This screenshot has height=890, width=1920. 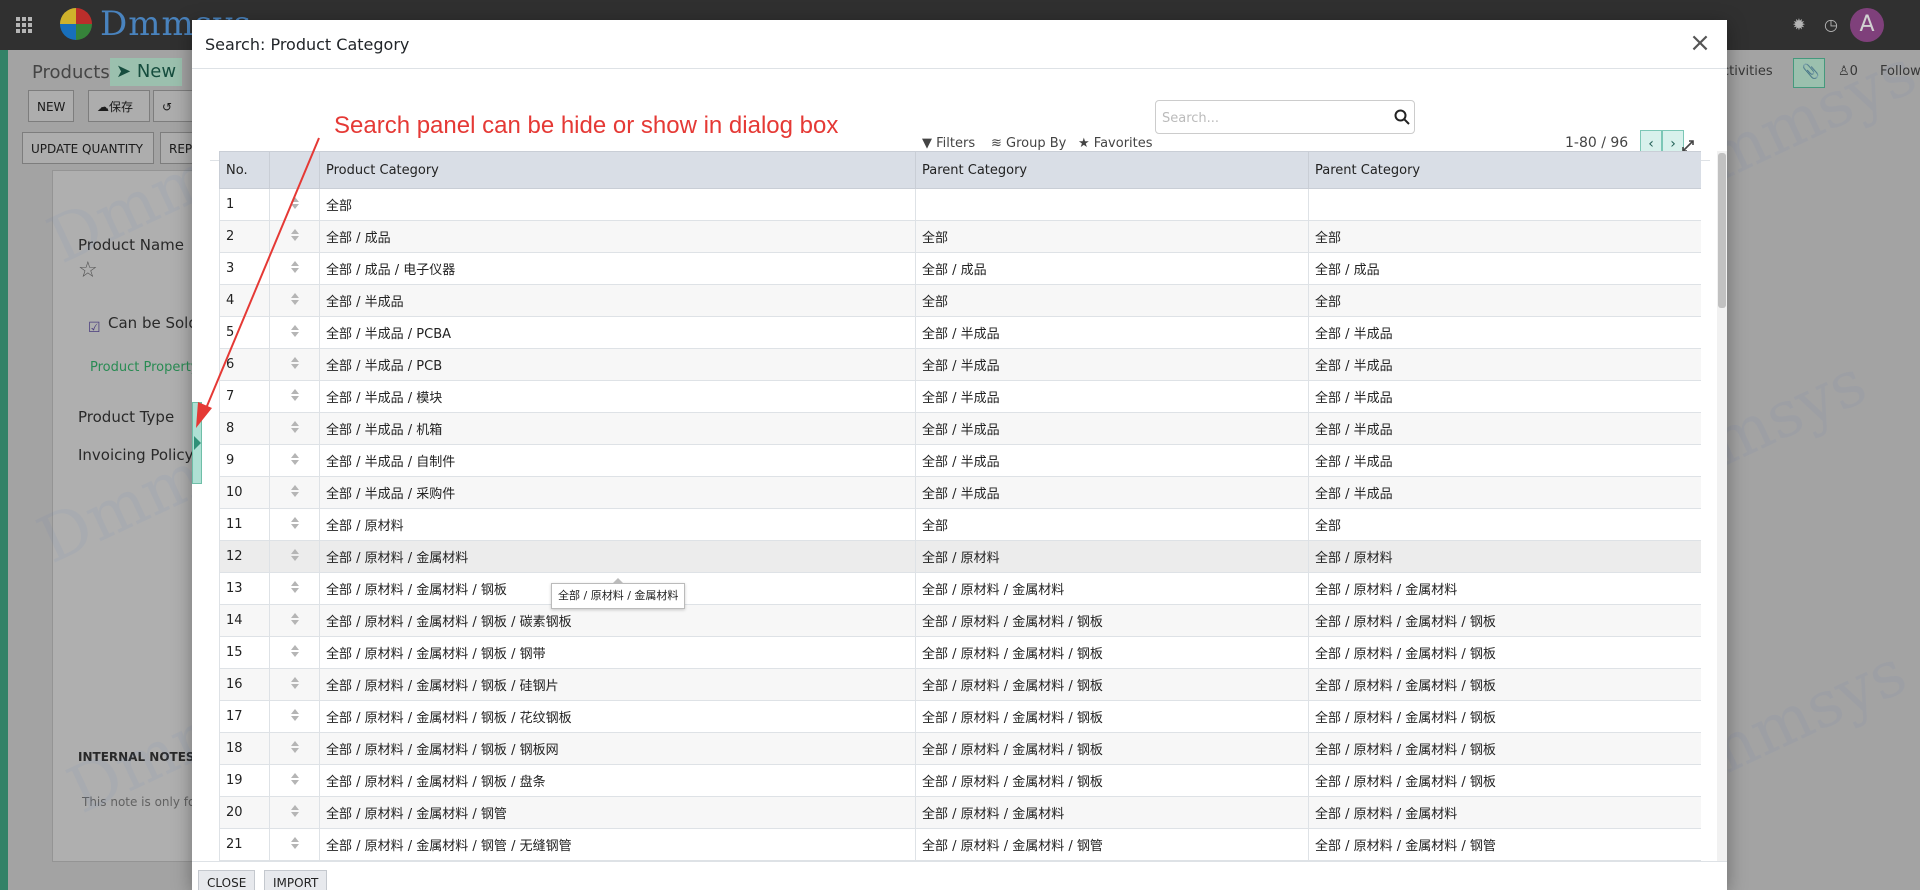 I want to click on product-category-cell: 全部 / 原材料 / 金属材料 / 钢板 / 钢板网, so click(x=617, y=748).